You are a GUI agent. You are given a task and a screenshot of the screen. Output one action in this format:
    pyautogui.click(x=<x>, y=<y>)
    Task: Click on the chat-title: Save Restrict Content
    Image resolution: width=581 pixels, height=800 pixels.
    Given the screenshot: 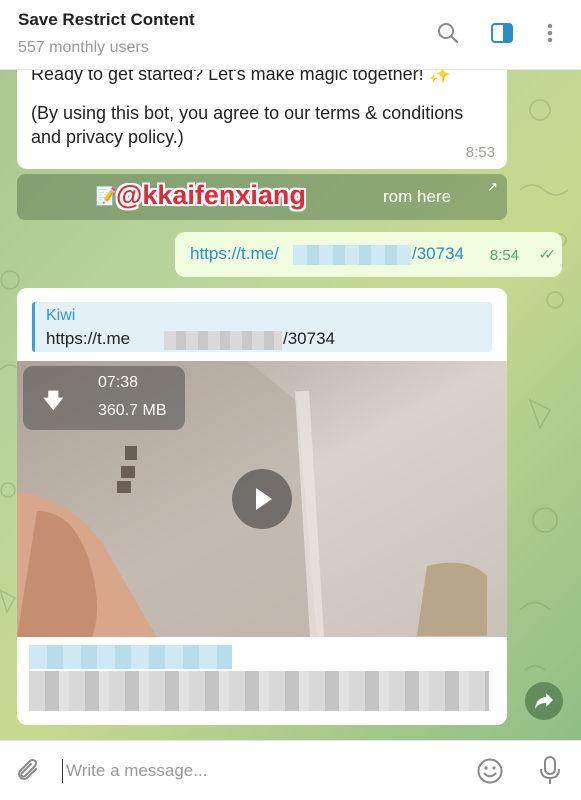 What is the action you would take?
    pyautogui.click(x=106, y=20)
    